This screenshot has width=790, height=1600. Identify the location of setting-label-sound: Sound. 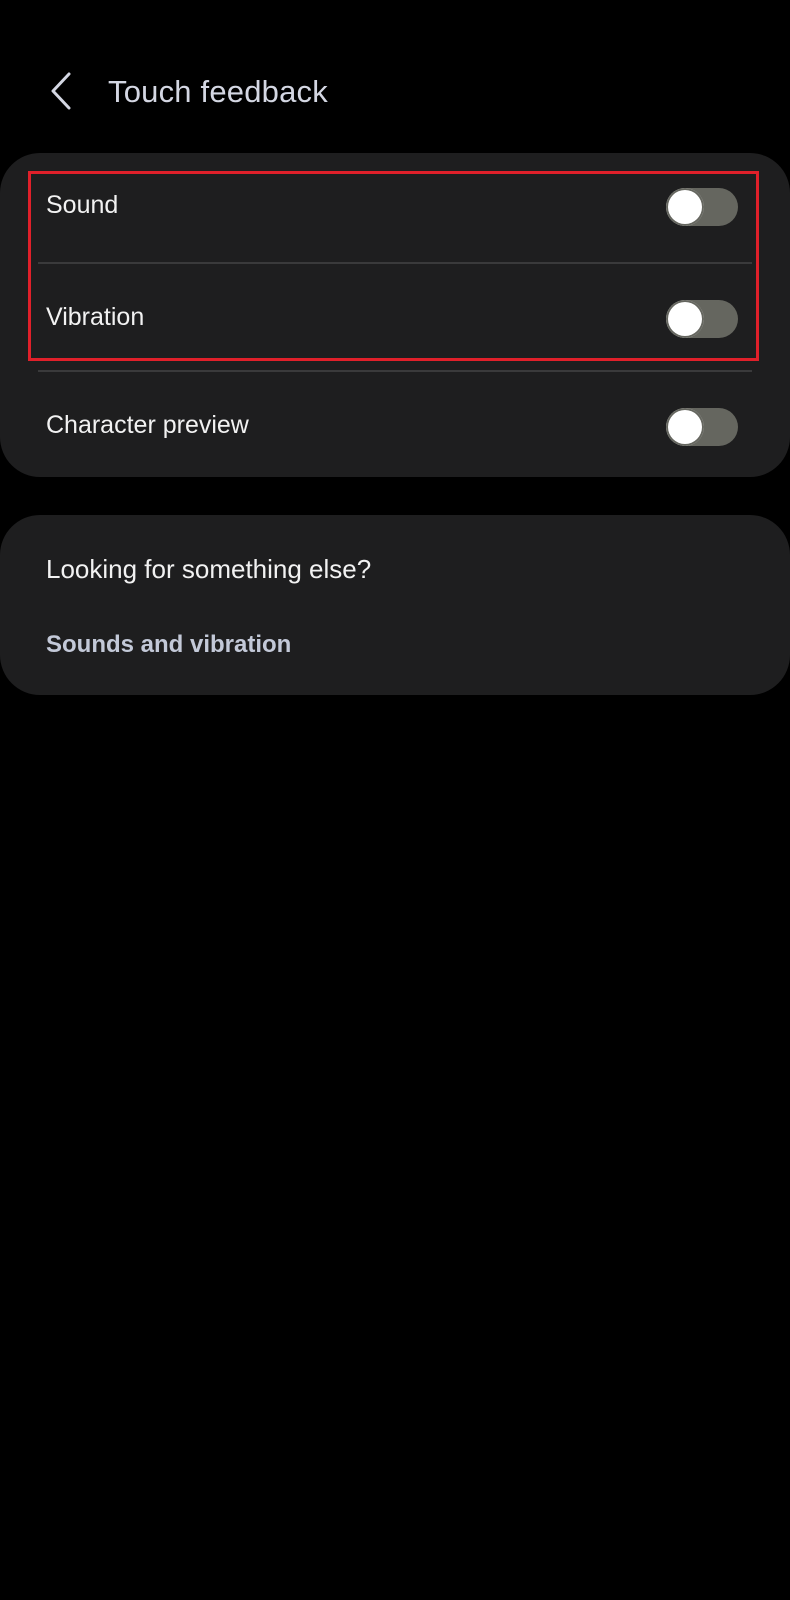
(82, 205).